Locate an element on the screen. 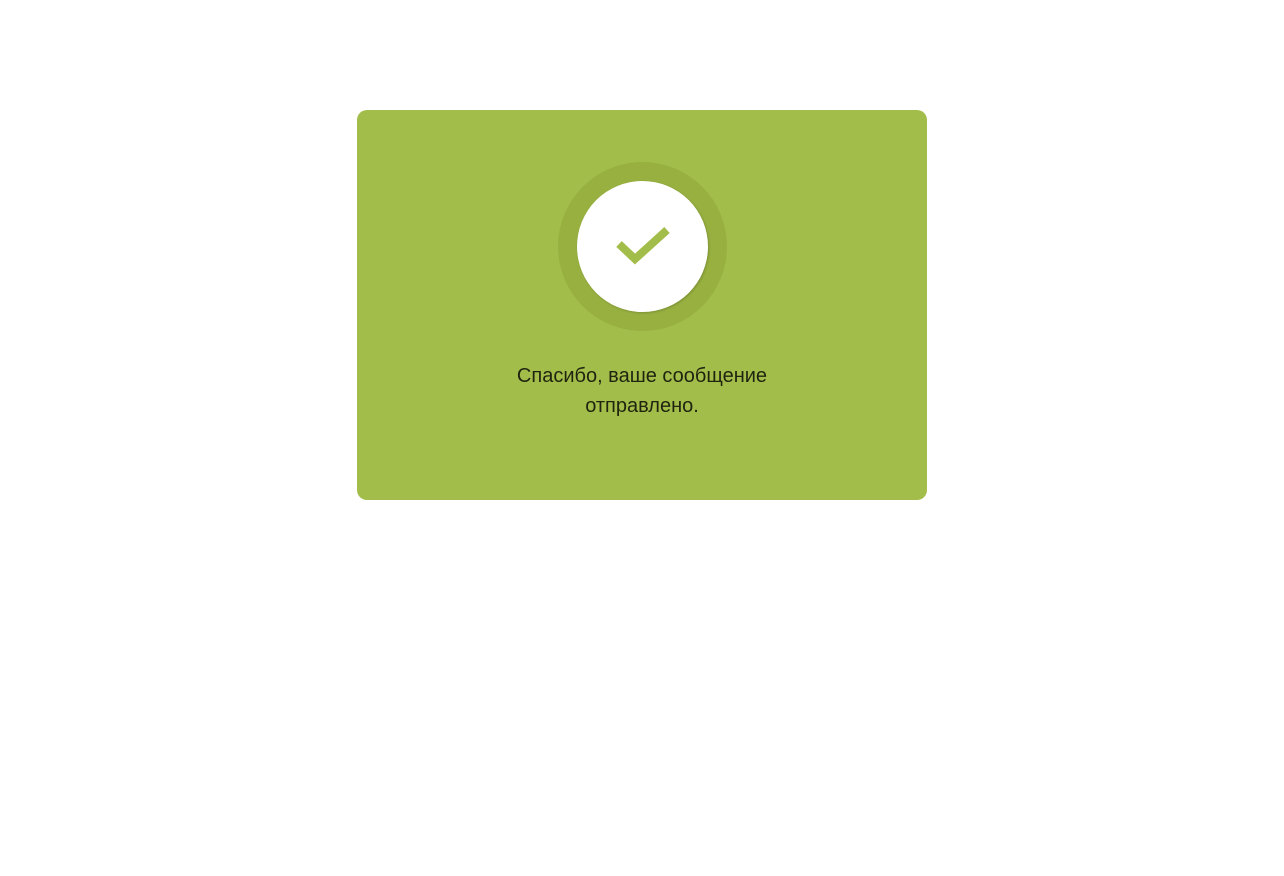  success-icon-ring is located at coordinates (642, 246).